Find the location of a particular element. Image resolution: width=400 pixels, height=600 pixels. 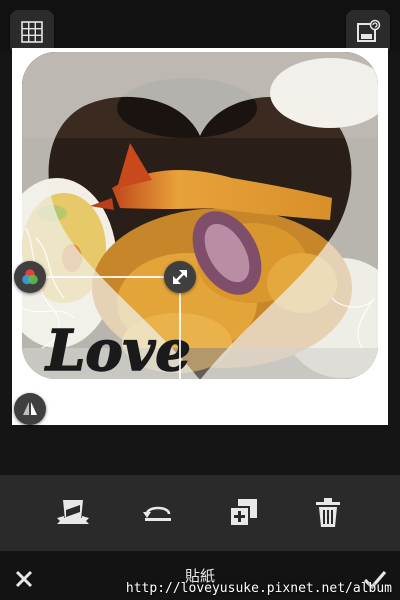

duplicate-icon is located at coordinates (242, 513).